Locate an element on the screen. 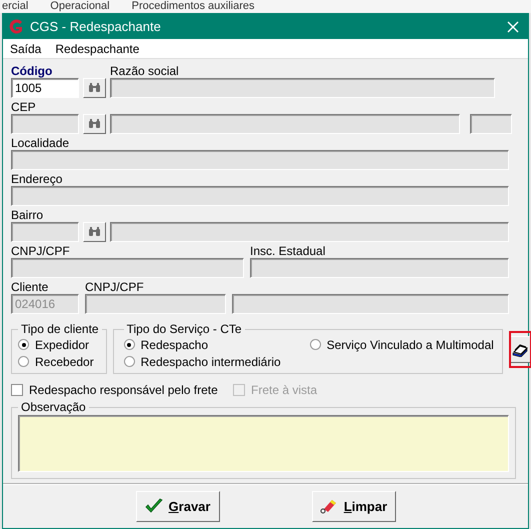 This screenshot has height=529, width=531. field-label: Razão social is located at coordinates (145, 71).